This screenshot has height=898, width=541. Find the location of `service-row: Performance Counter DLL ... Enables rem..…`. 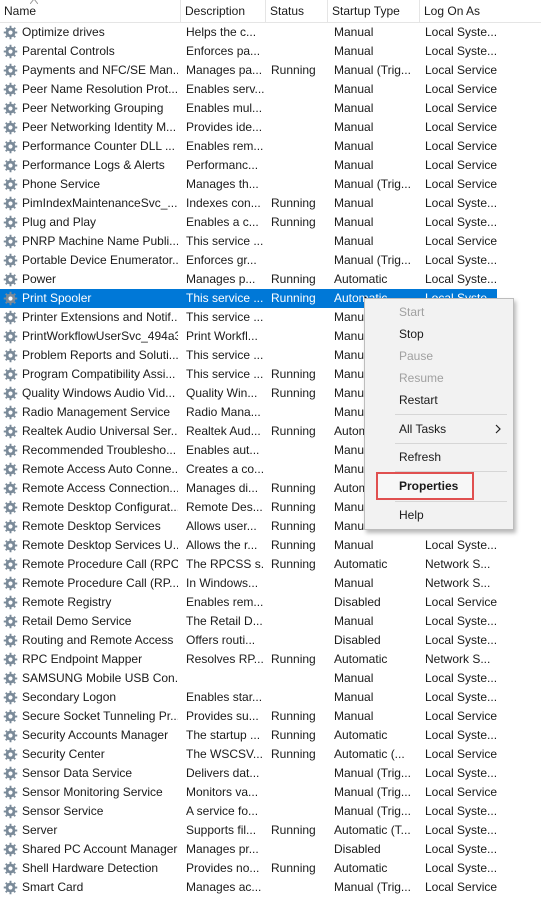

service-row: Performance Counter DLL ... Enables rem..… is located at coordinates (270, 146).